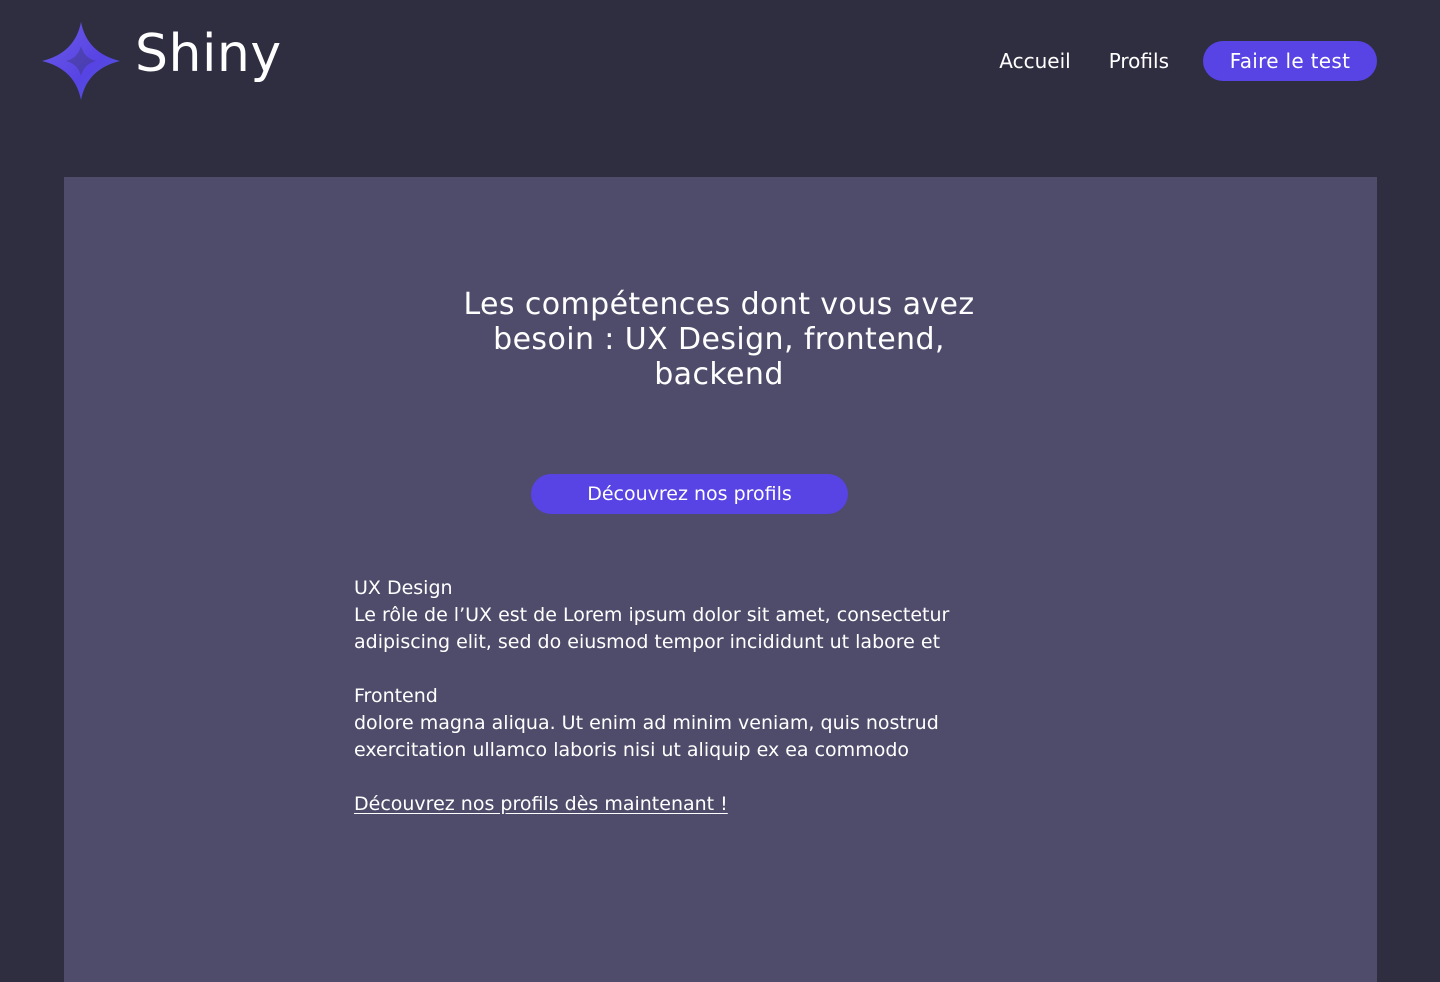  What do you see at coordinates (1139, 61) in the screenshot?
I see `nav-link-profils: Profils` at bounding box center [1139, 61].